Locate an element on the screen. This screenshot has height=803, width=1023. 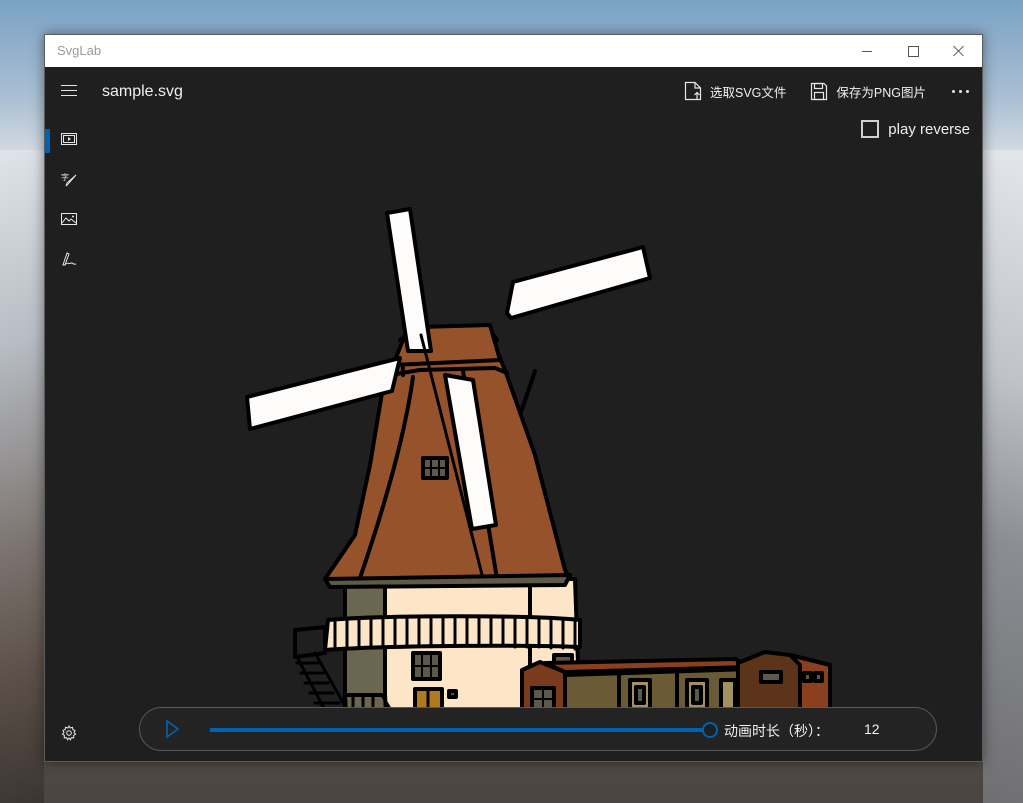
sail-top is located at coordinates (409, 280).